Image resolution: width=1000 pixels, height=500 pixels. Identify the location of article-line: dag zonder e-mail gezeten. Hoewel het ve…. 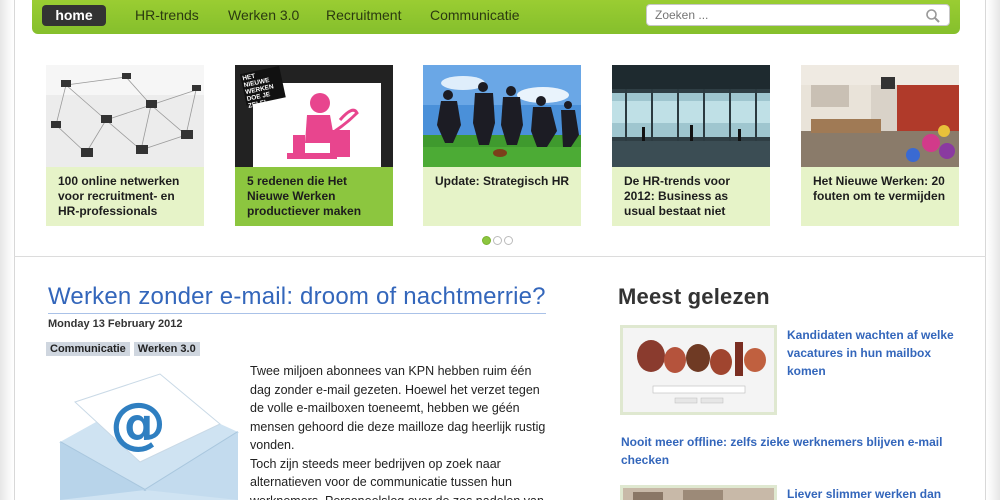
(395, 389).